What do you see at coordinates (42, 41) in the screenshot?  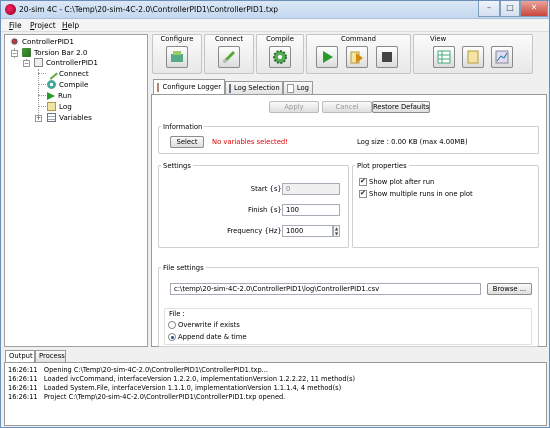 I see `tree-root: ControllerPID1` at bounding box center [42, 41].